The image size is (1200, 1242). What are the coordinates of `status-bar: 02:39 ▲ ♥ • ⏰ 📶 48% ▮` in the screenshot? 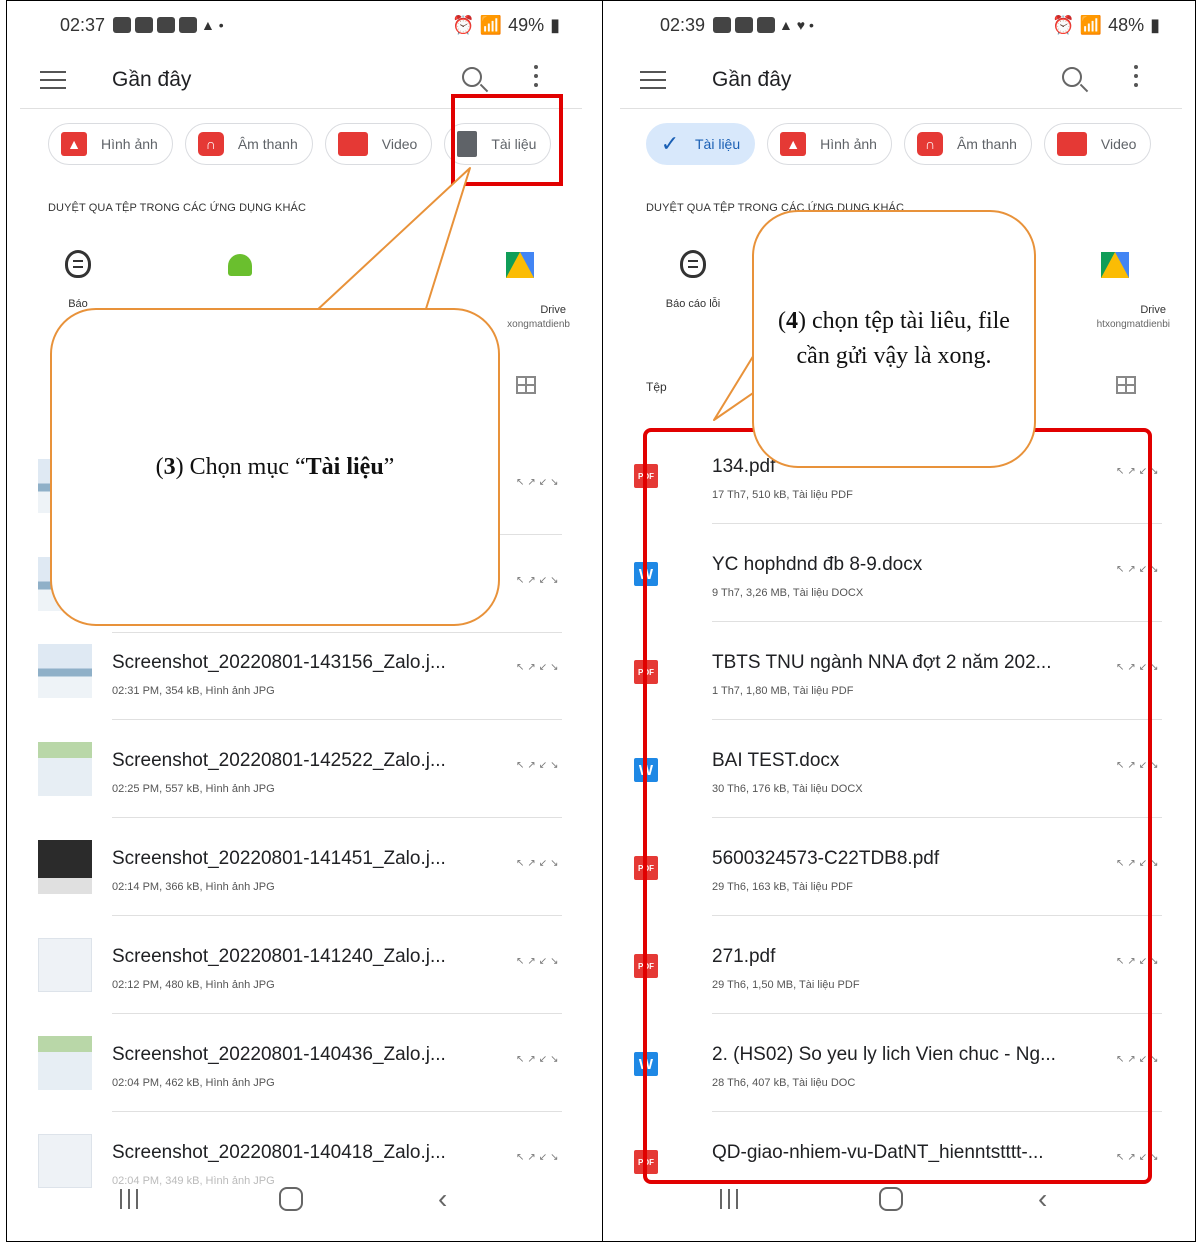 It's located at (910, 25).